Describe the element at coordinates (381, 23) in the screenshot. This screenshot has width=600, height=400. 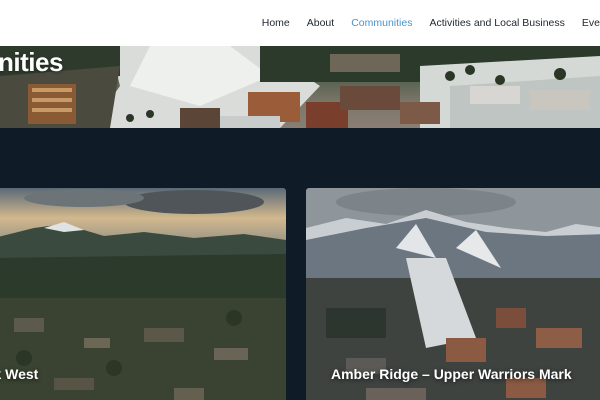
I see `nav-communities: Communities` at that location.